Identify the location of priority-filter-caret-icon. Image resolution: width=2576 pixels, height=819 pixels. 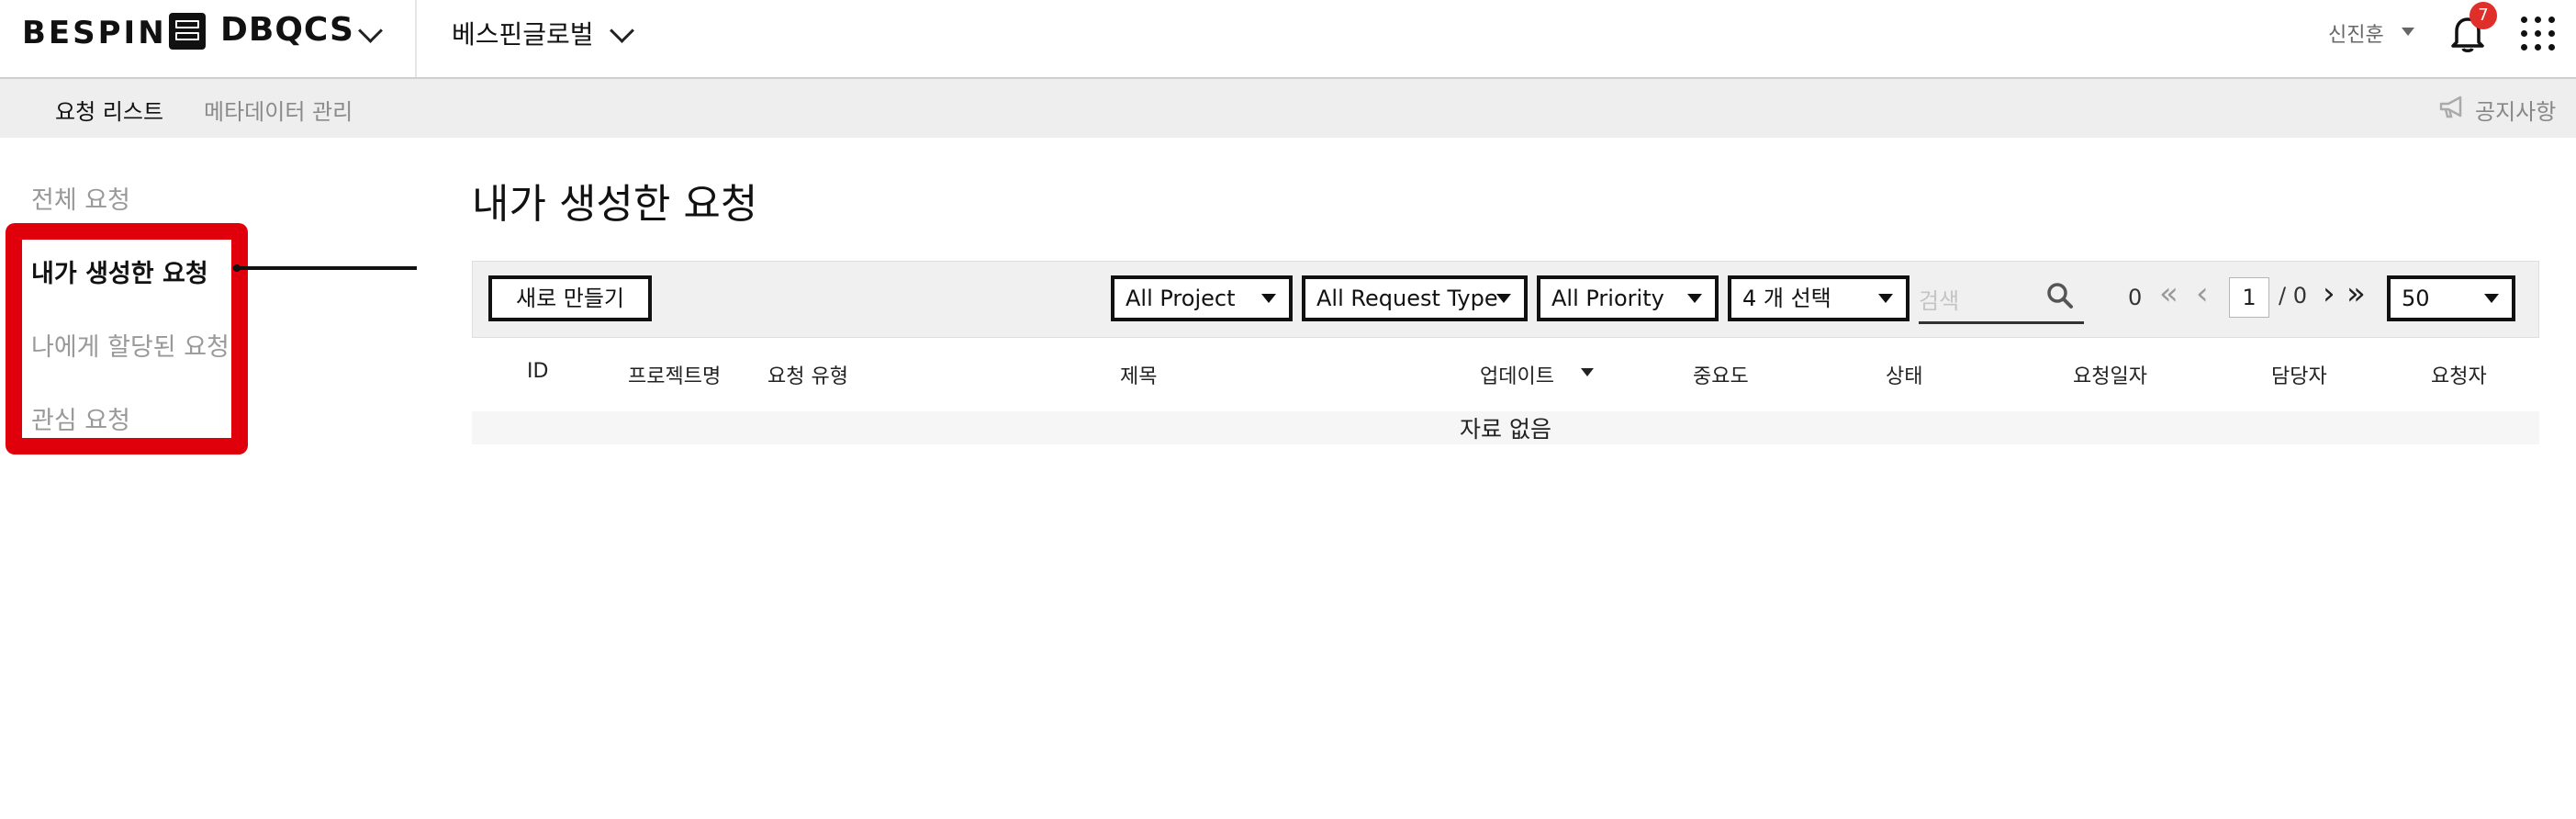
(1694, 298).